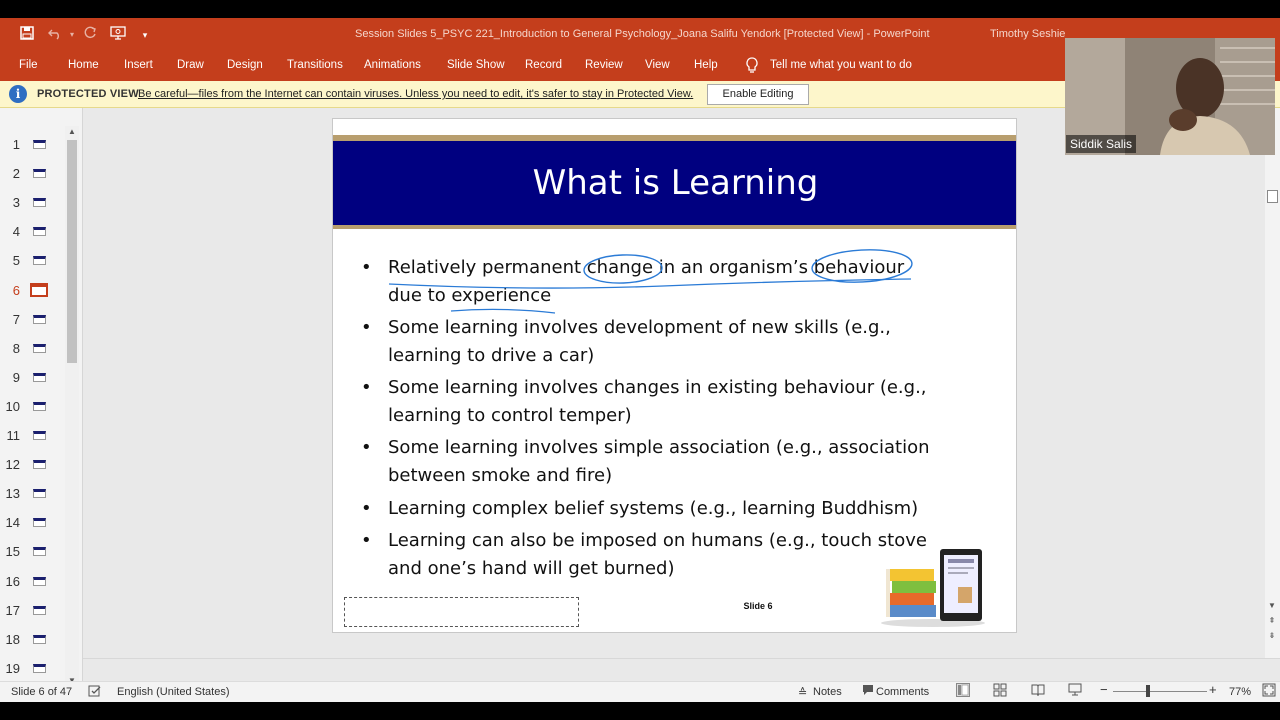  What do you see at coordinates (31, 552) in the screenshot?
I see `slide-thumbnail-15: 15` at bounding box center [31, 552].